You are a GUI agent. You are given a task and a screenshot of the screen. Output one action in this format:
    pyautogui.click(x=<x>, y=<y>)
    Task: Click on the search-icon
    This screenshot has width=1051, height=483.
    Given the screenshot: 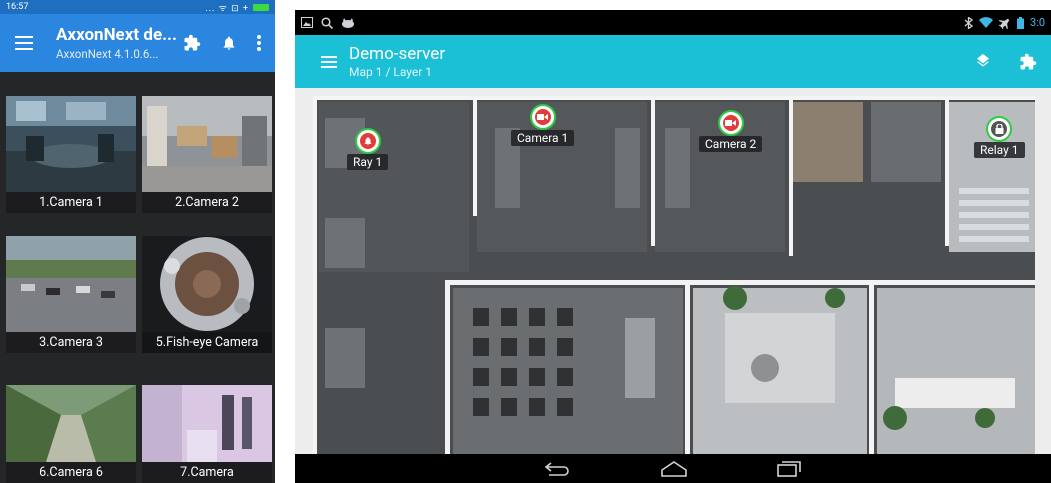 What is the action you would take?
    pyautogui.click(x=327, y=22)
    